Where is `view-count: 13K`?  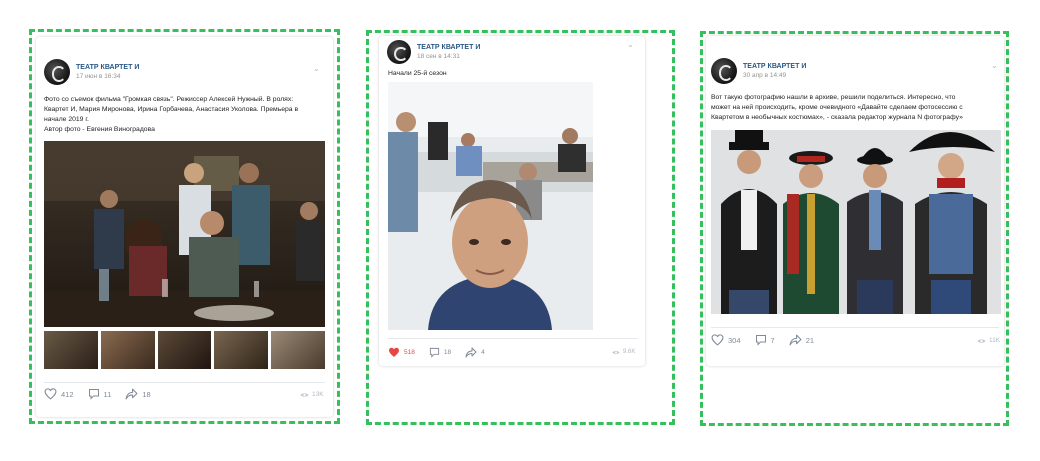
view-count: 13K is located at coordinates (312, 394).